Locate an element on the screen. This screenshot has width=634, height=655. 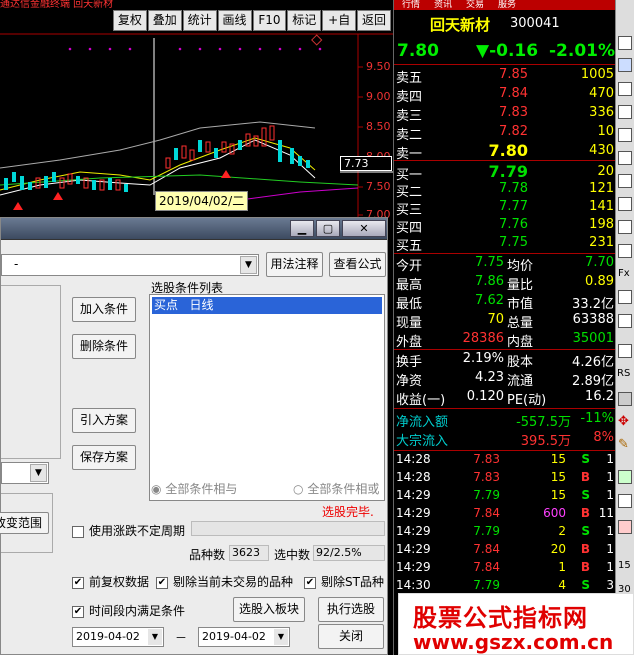
condition-list: 买点 日线 is located at coordinates (267, 397).